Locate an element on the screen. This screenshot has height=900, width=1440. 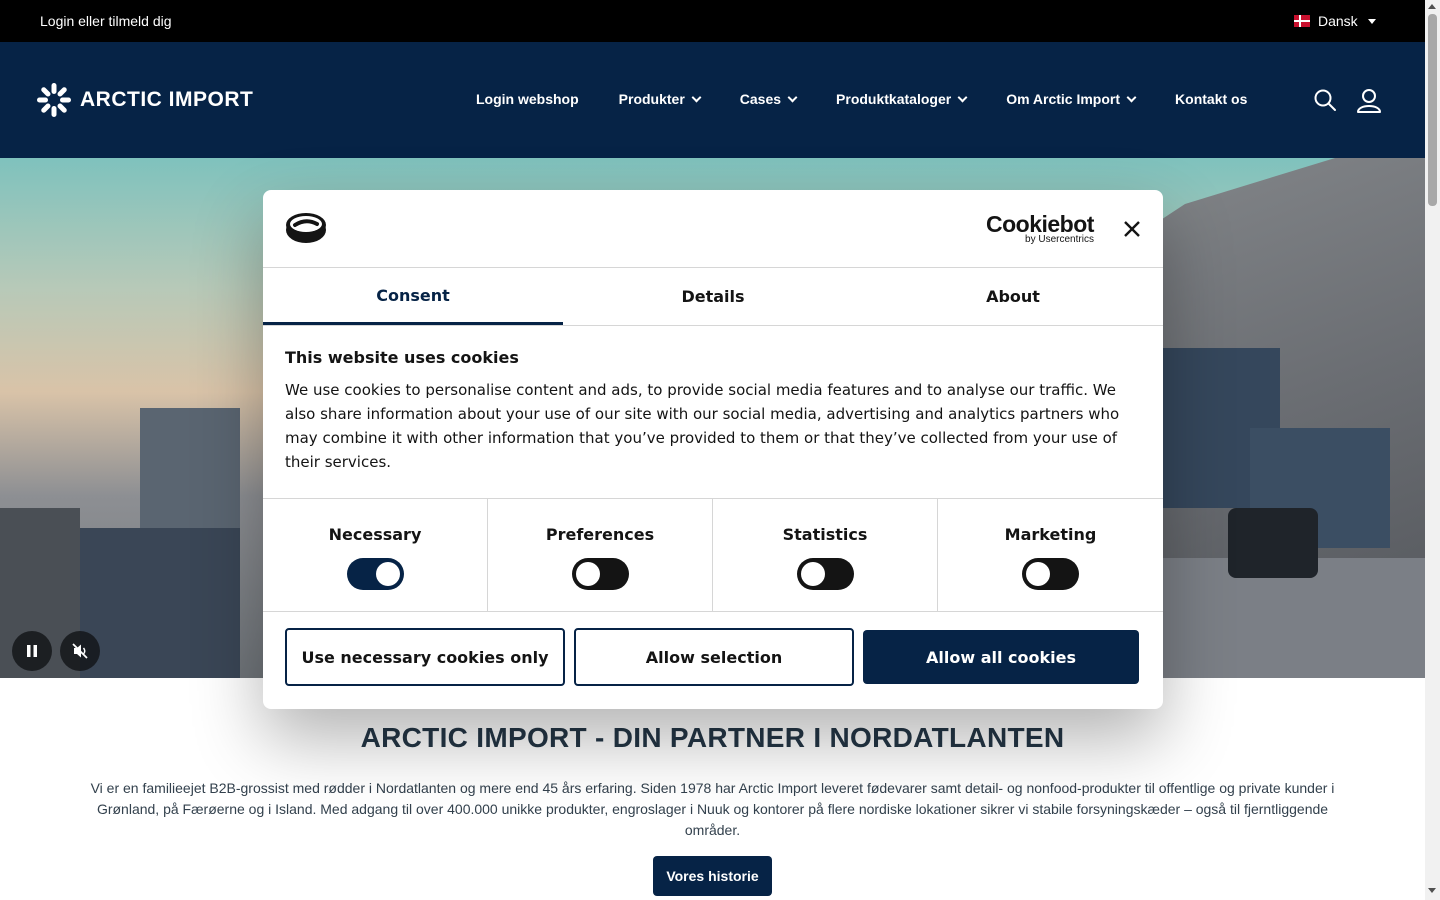
close-icon is located at coordinates (1132, 229).